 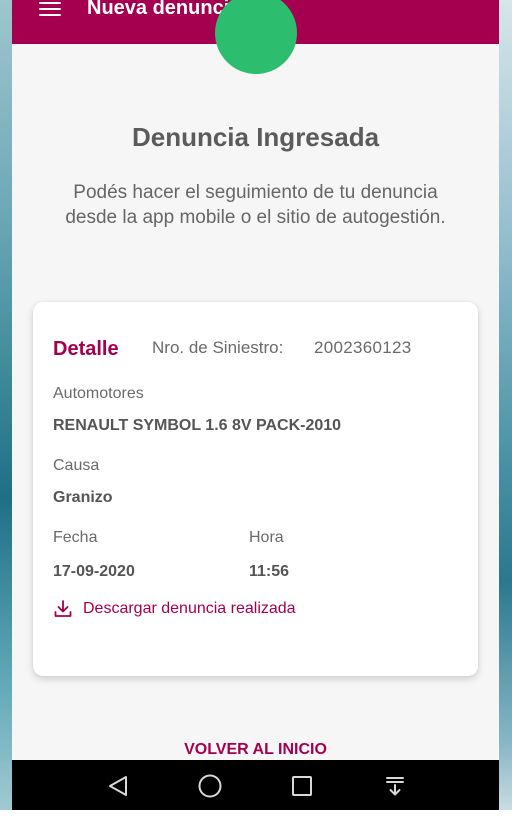 I want to click on detail-title: Detalle, so click(x=86, y=349).